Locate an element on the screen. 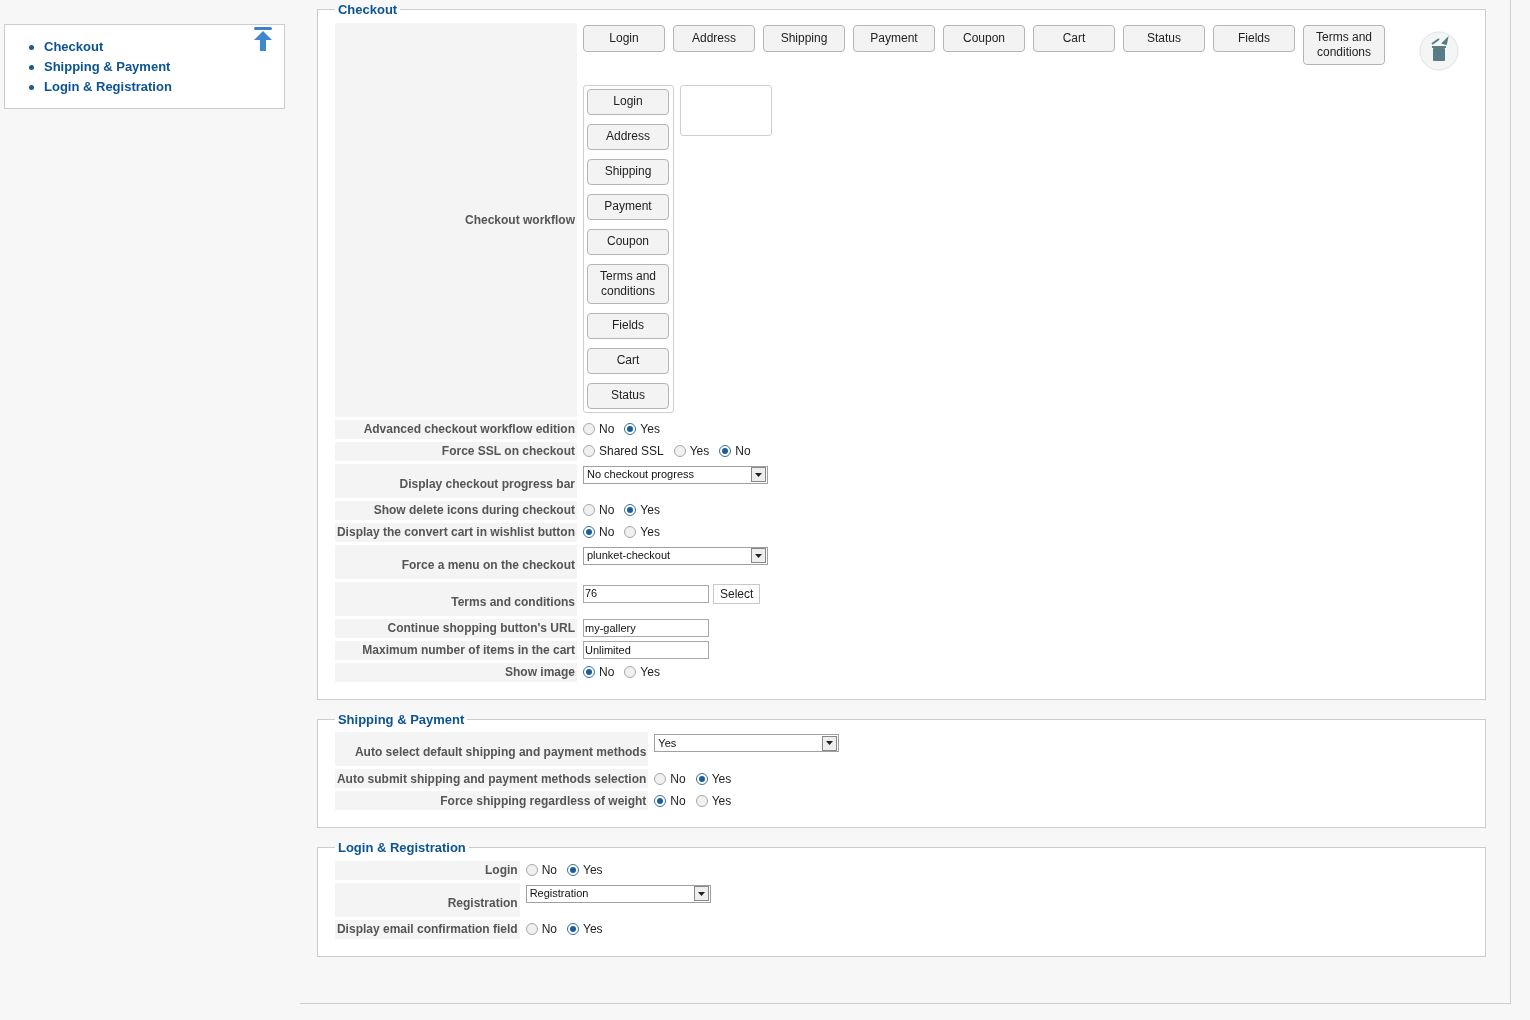  field-label: Display email confirmation field is located at coordinates (427, 929).